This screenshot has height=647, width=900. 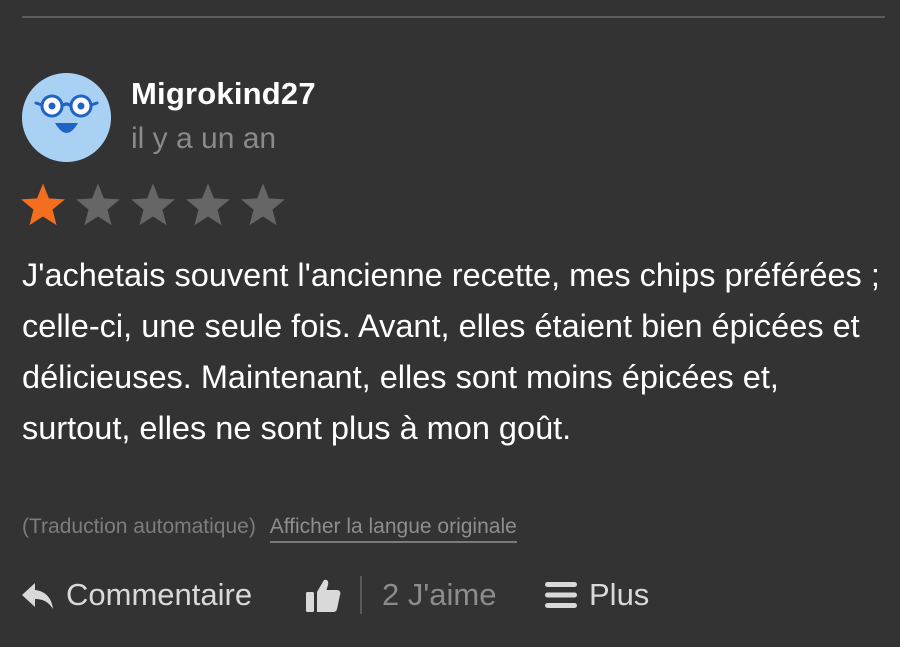 What do you see at coordinates (139, 526) in the screenshot?
I see `translation-note: (Traduction automatique)` at bounding box center [139, 526].